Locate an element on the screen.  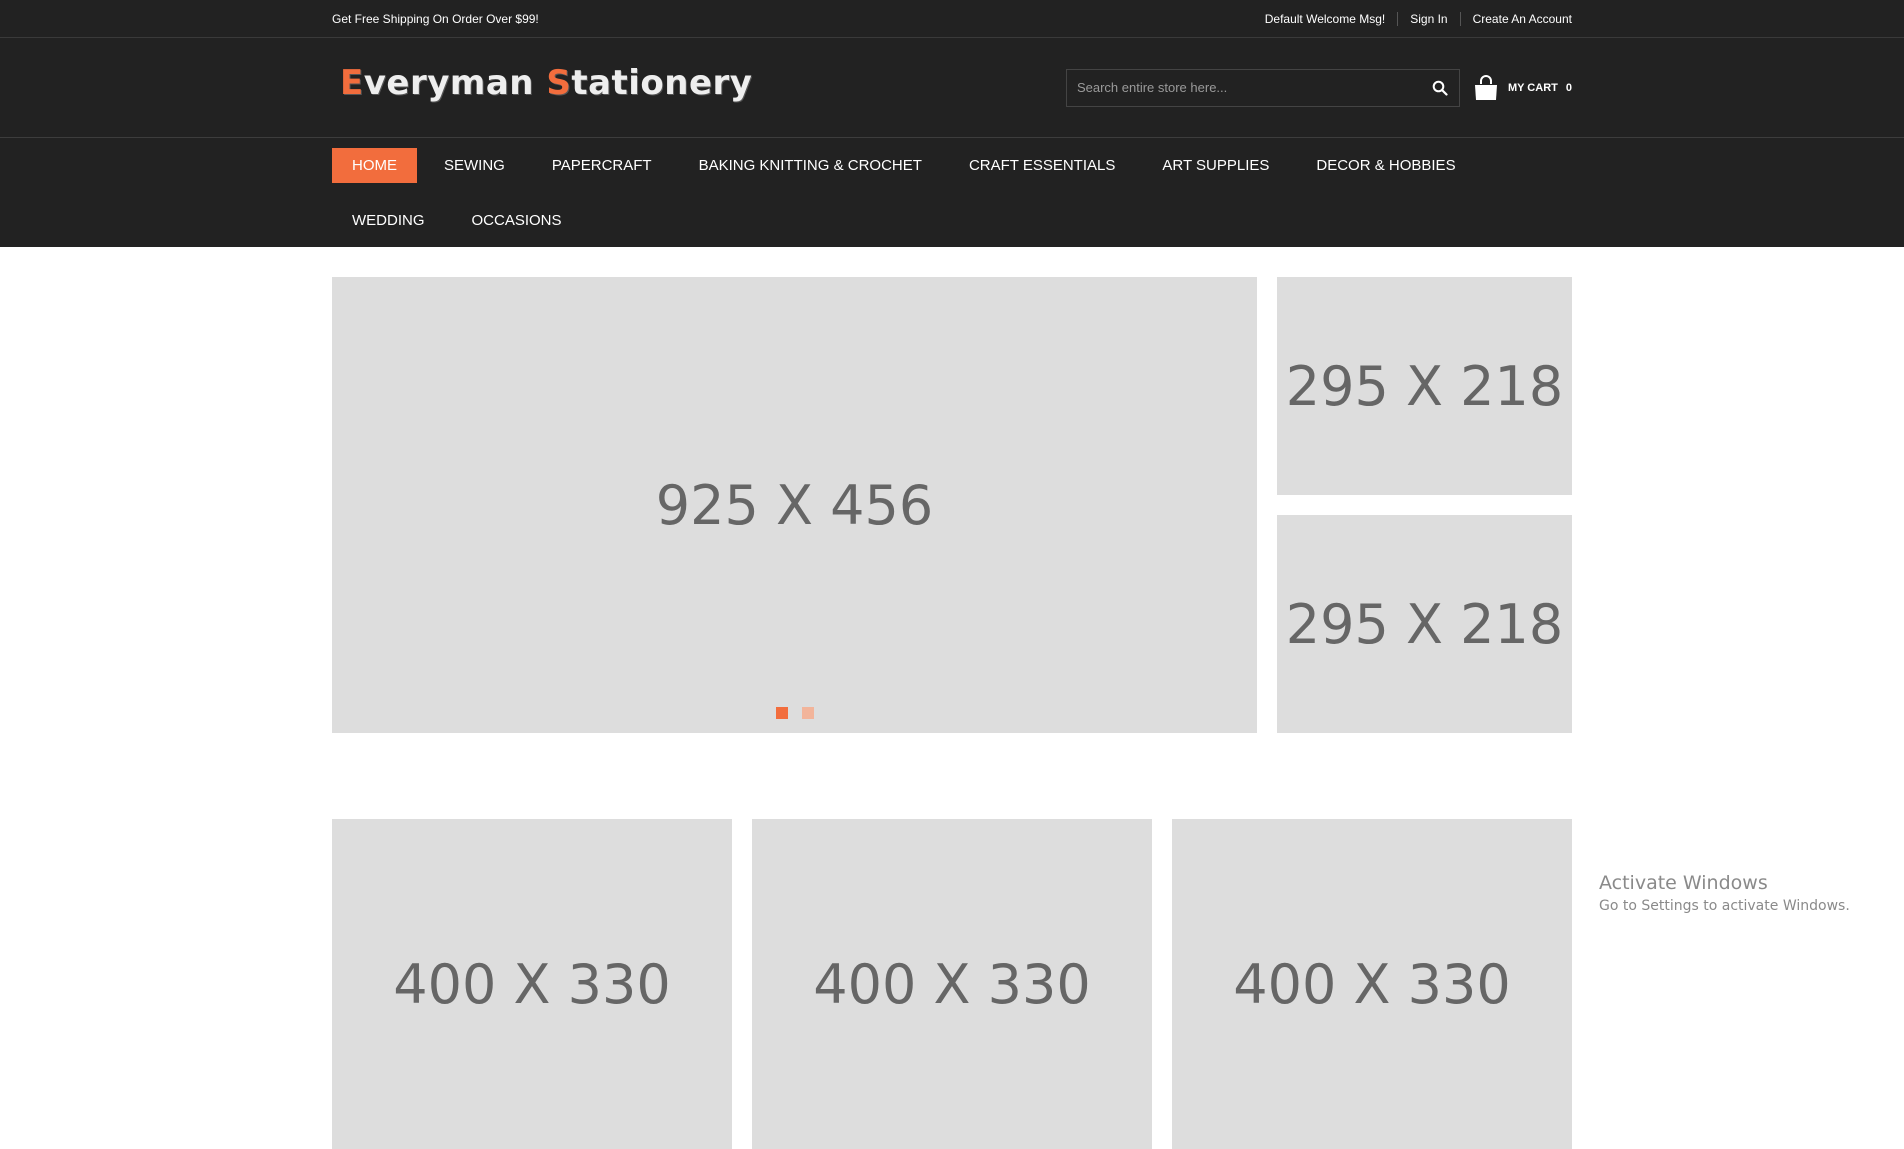
slider-pagination is located at coordinates (794, 713).